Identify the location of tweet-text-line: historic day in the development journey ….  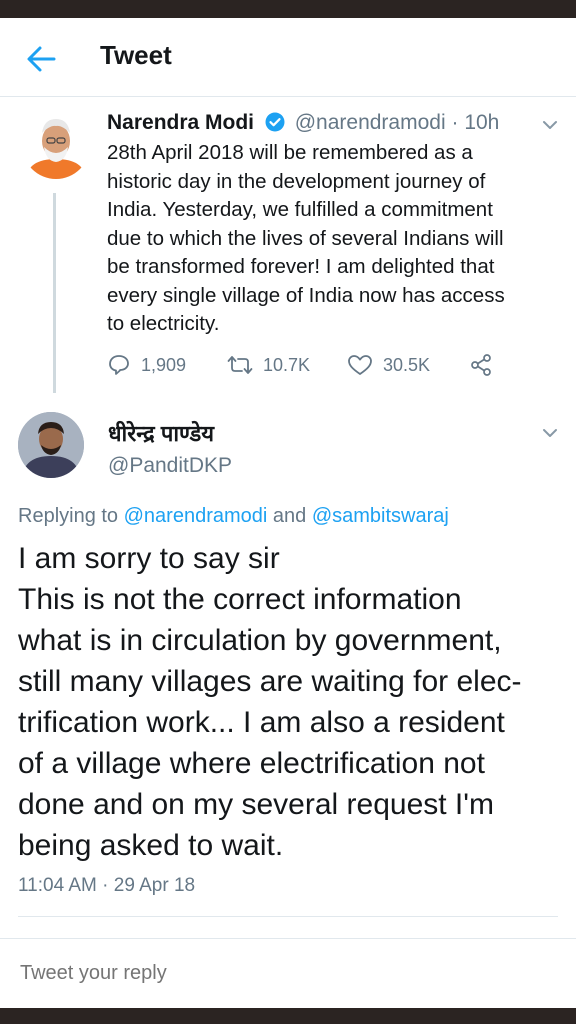
(296, 181).